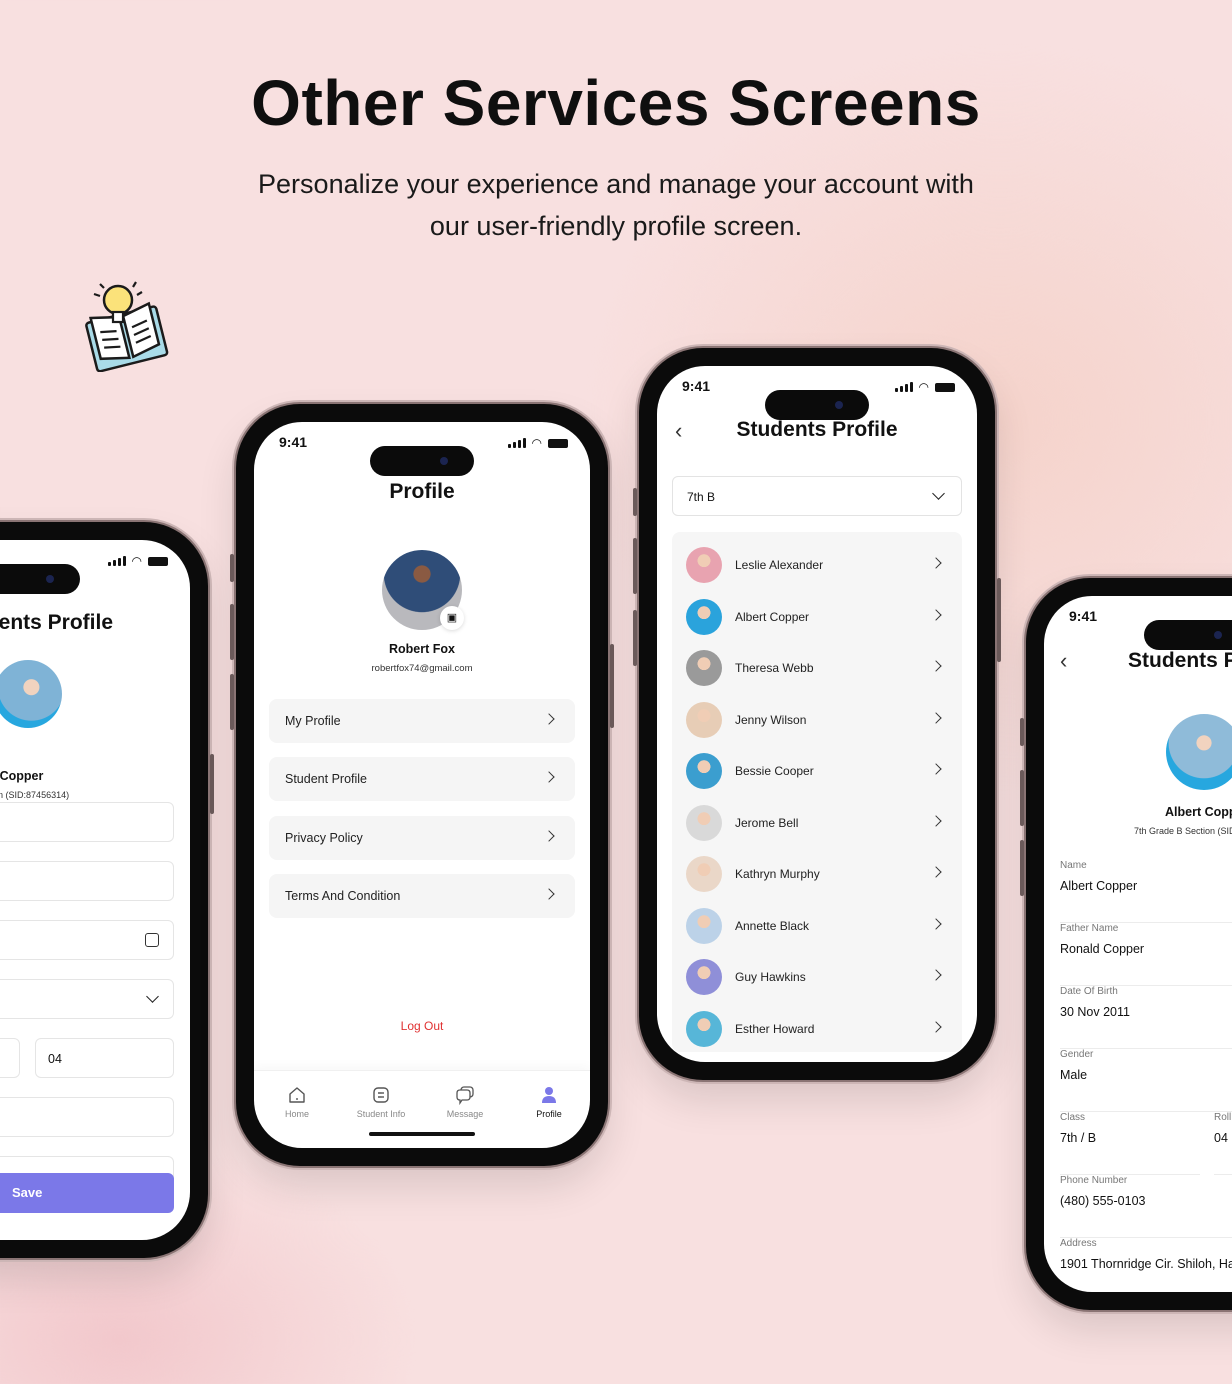 The image size is (1232, 1384). Describe the element at coordinates (770, 977) in the screenshot. I see `student-name: Guy Hawkins` at that location.